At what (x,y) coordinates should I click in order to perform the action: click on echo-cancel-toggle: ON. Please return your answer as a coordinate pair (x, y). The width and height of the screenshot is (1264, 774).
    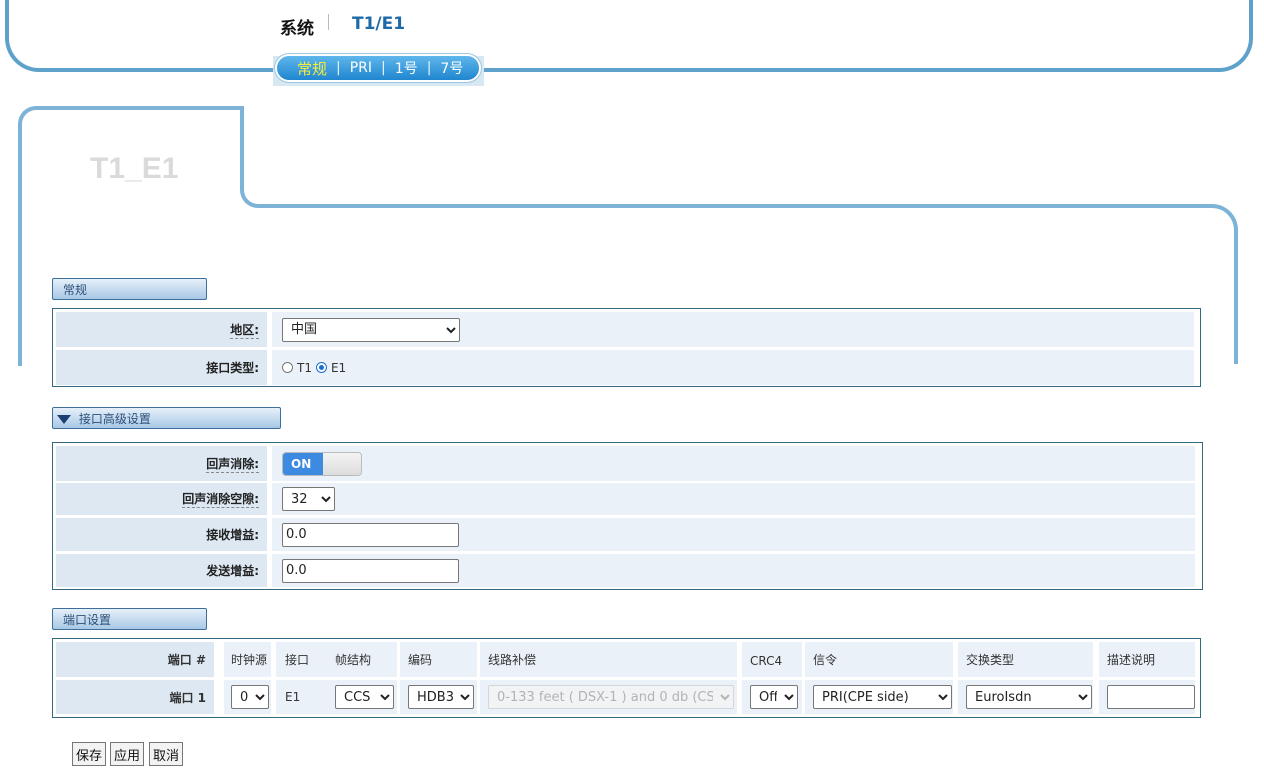
    Looking at the image, I should click on (322, 463).